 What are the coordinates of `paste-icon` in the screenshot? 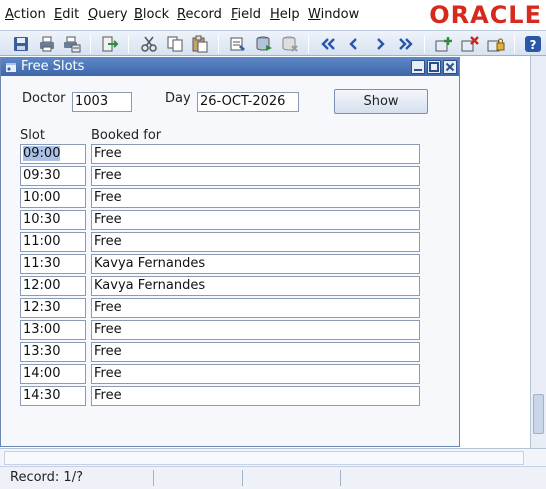 It's located at (200, 44).